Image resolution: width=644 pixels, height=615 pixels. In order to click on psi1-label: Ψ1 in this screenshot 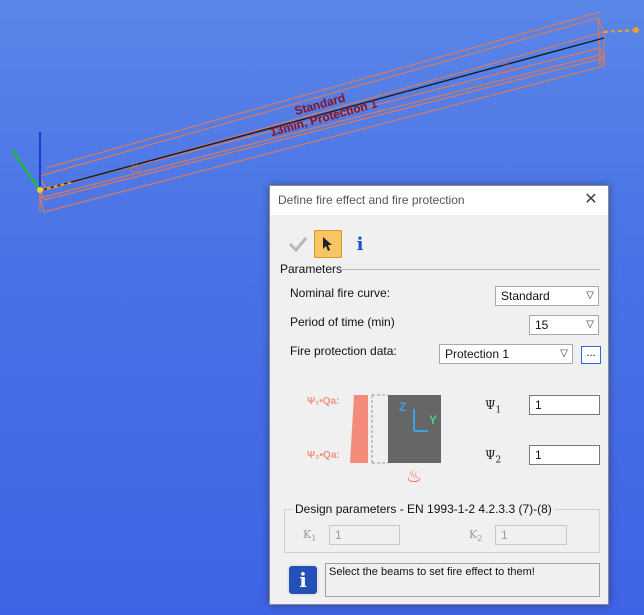, I will do `click(493, 407)`.